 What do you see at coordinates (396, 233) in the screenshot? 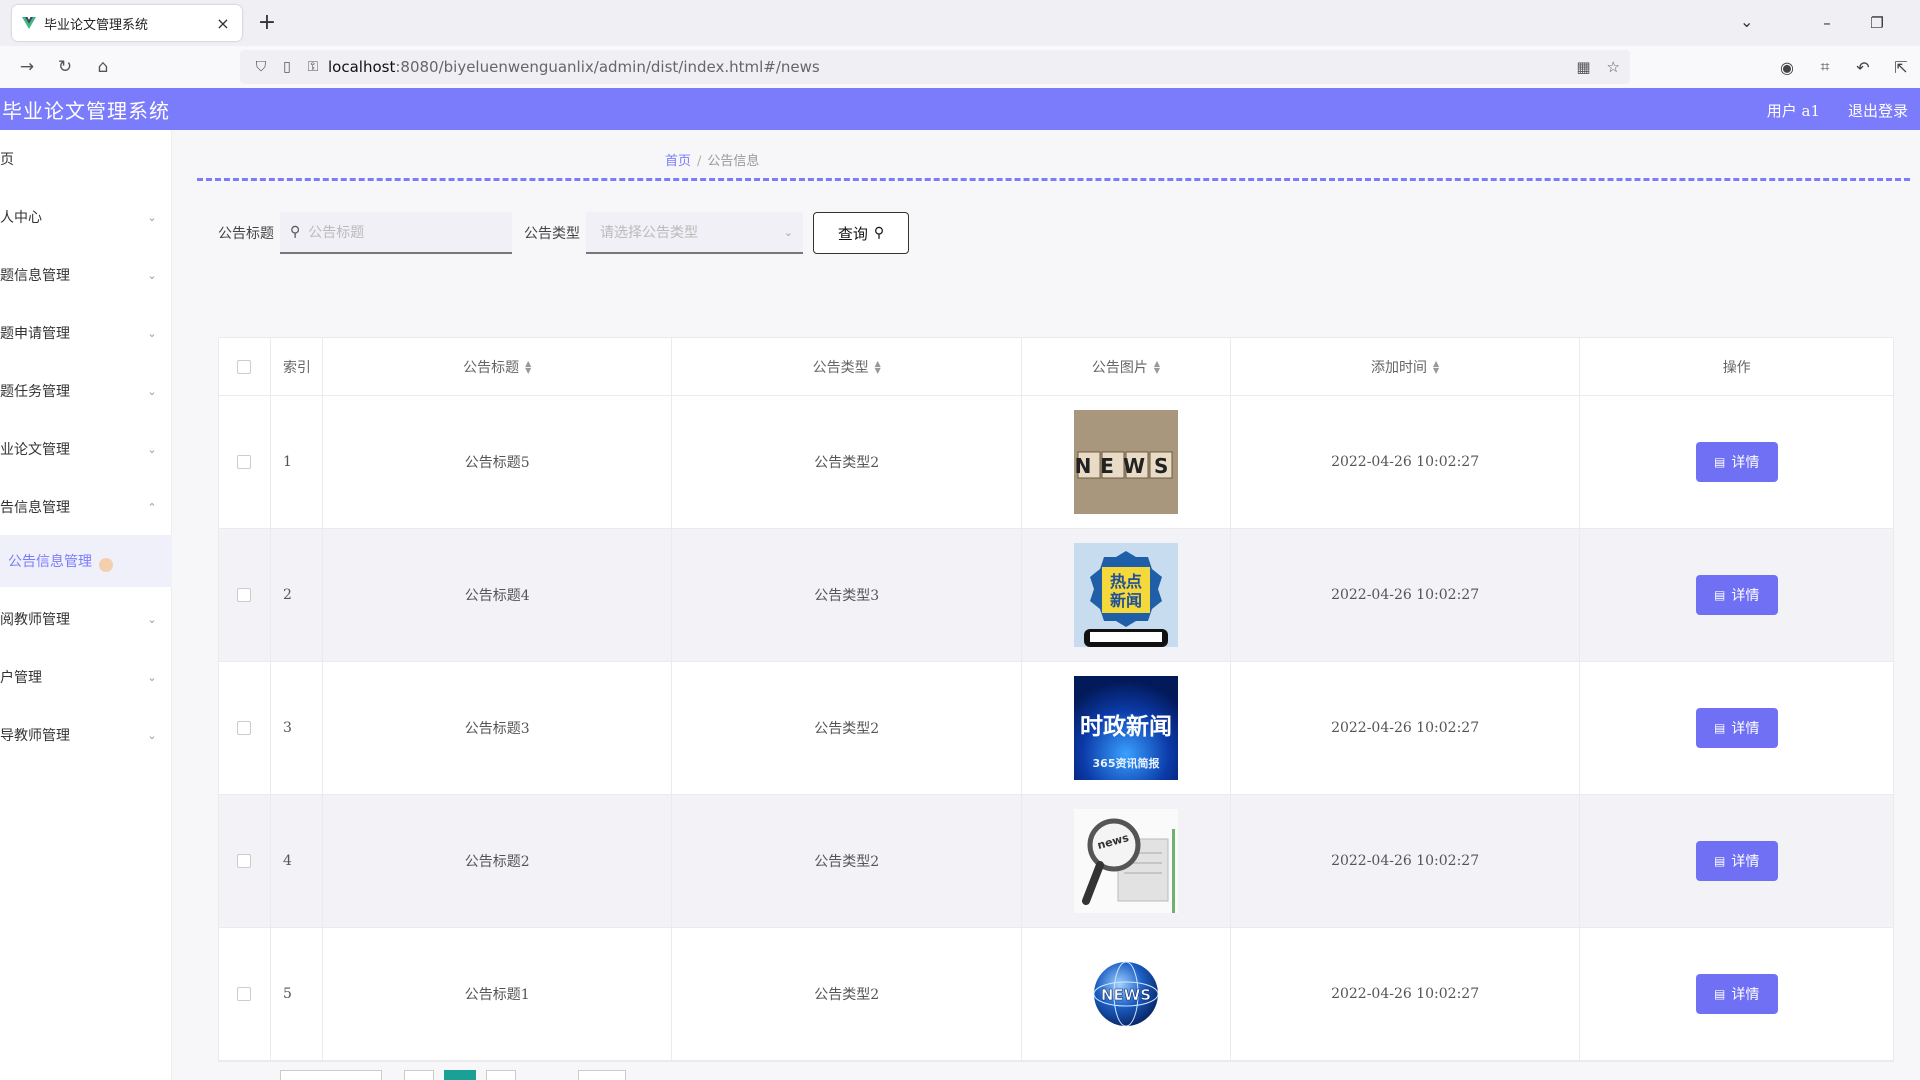
I see `title-search-input: ⚲ 公告标题` at bounding box center [396, 233].